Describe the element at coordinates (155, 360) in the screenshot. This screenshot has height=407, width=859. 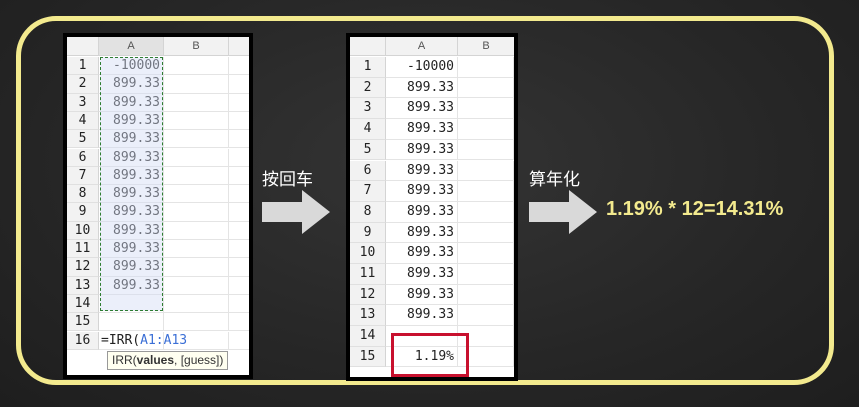
I see `tooltip-arg-values: values` at that location.